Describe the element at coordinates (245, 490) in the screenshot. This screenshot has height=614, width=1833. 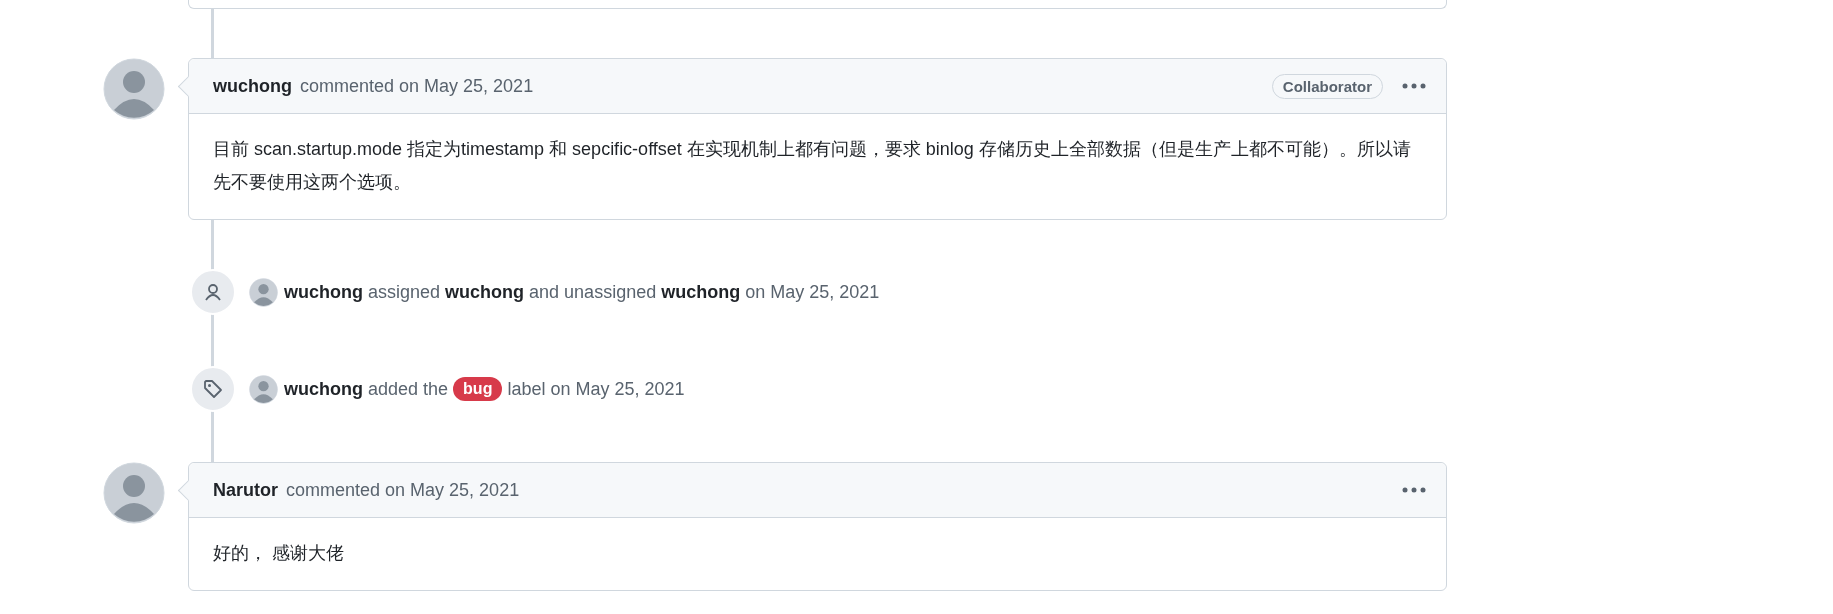
I see `author-link: Narutor` at that location.